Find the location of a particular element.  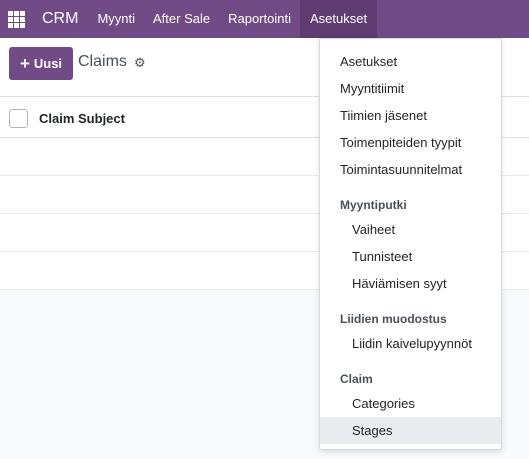

menu-section-header: Myyntiputki is located at coordinates (373, 205).